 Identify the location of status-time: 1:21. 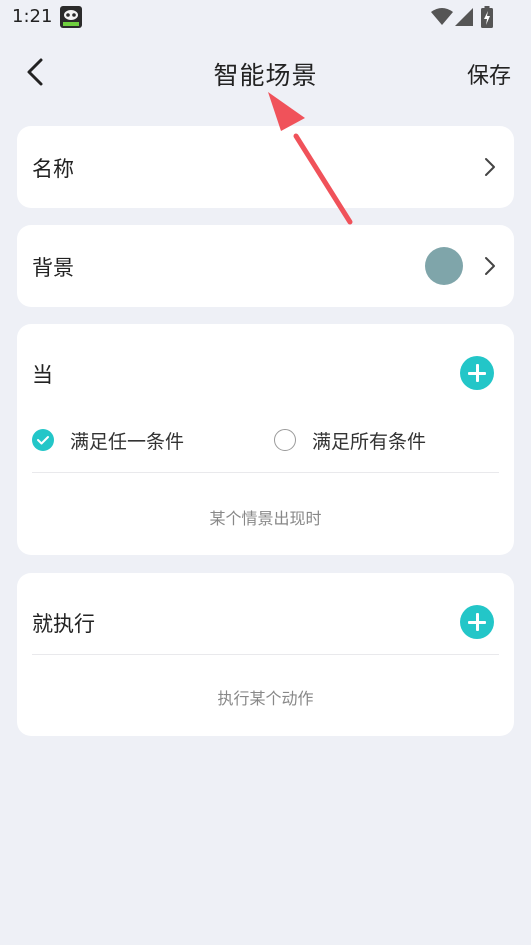
(32, 16).